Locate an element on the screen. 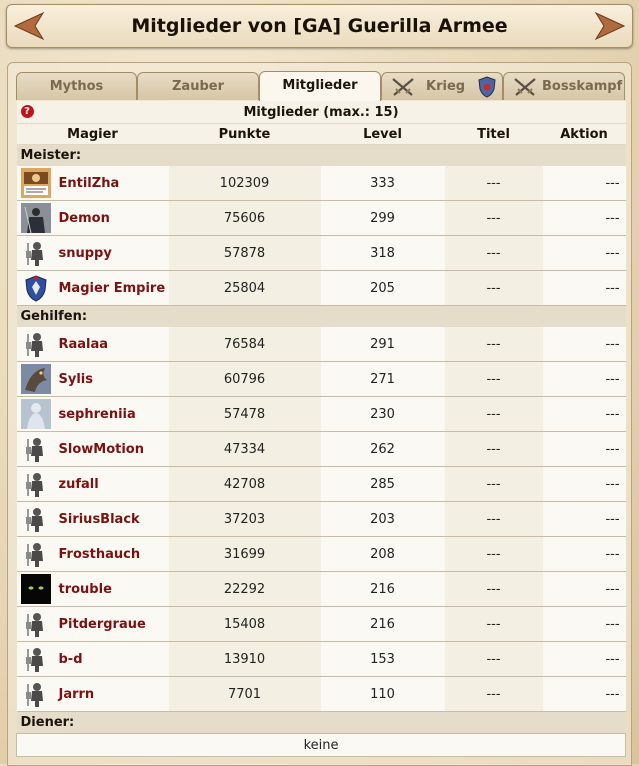 The image size is (639, 766). points-cell: 42708 is located at coordinates (244, 484).